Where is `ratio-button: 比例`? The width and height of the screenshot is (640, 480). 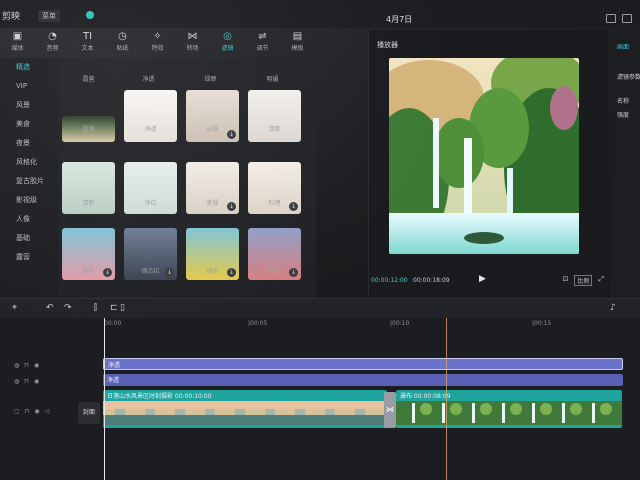
ratio-button: 比例 is located at coordinates (583, 280).